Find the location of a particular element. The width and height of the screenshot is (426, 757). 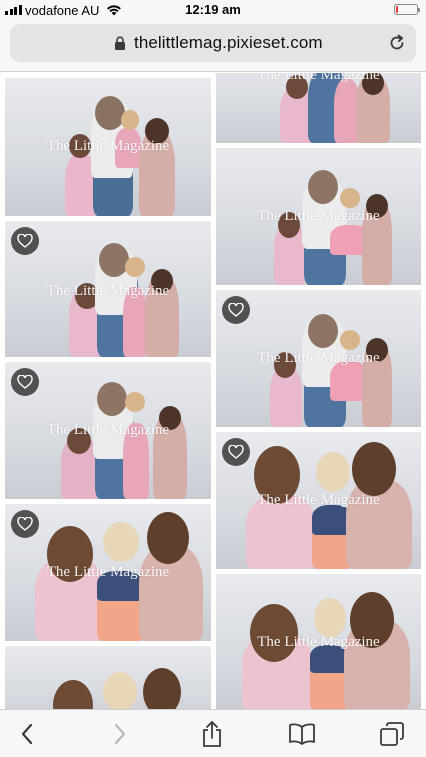

tabs-button is located at coordinates (392, 734).